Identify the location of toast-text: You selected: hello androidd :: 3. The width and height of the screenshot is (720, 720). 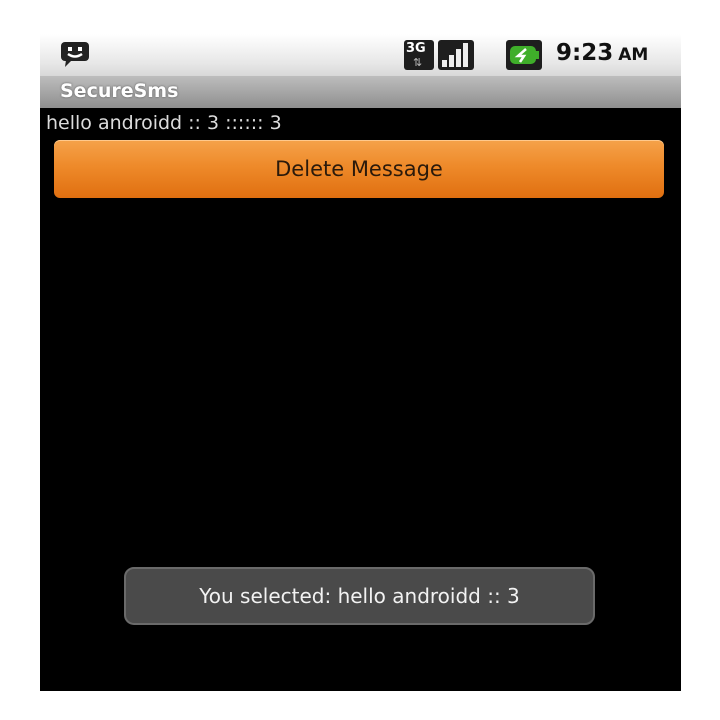
(359, 596).